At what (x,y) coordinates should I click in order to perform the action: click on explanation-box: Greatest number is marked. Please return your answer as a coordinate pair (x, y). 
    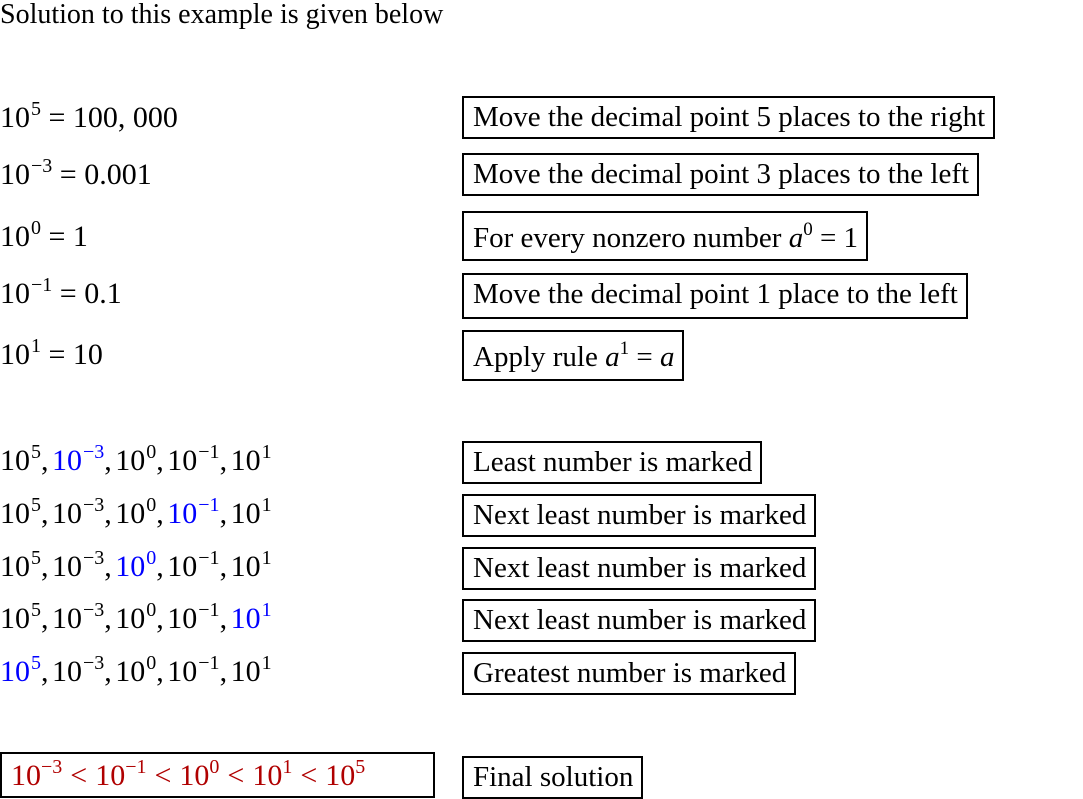
    Looking at the image, I should click on (629, 673).